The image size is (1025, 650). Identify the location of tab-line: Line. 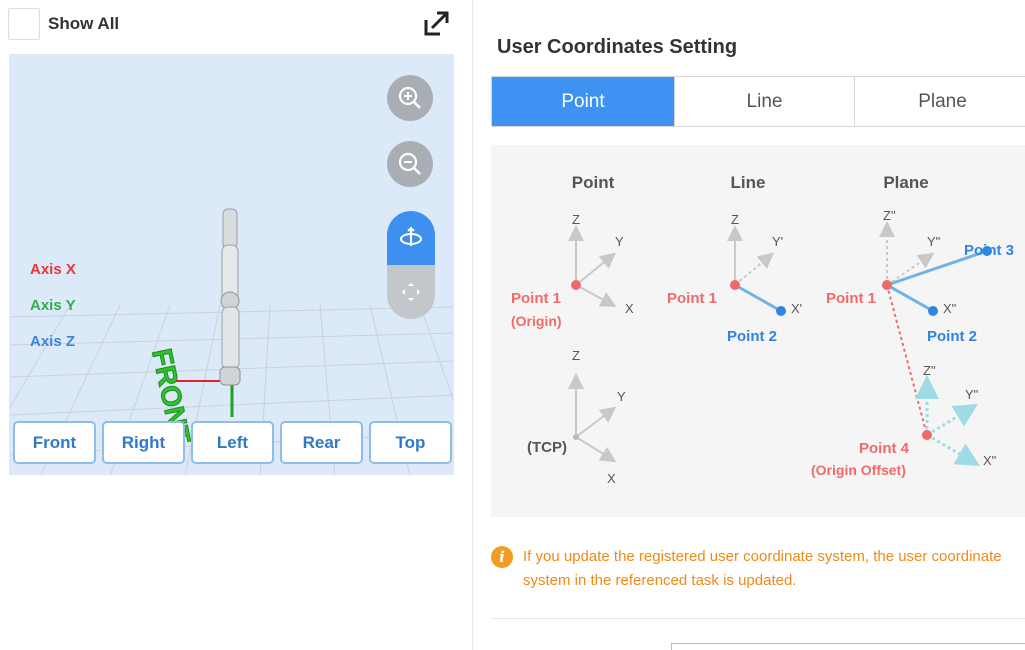
(765, 101).